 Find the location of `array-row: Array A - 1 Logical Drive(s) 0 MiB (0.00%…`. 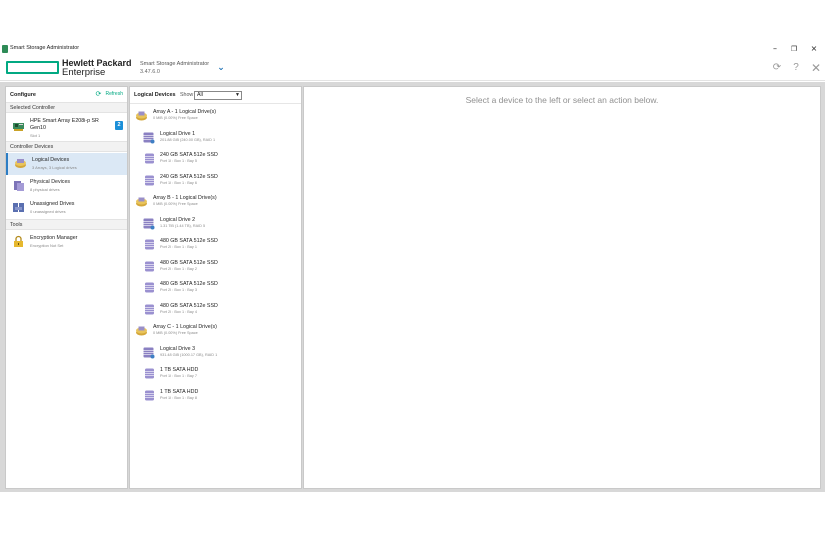

array-row: Array A - 1 Logical Drive(s) 0 MiB (0.00%… is located at coordinates (215, 115).